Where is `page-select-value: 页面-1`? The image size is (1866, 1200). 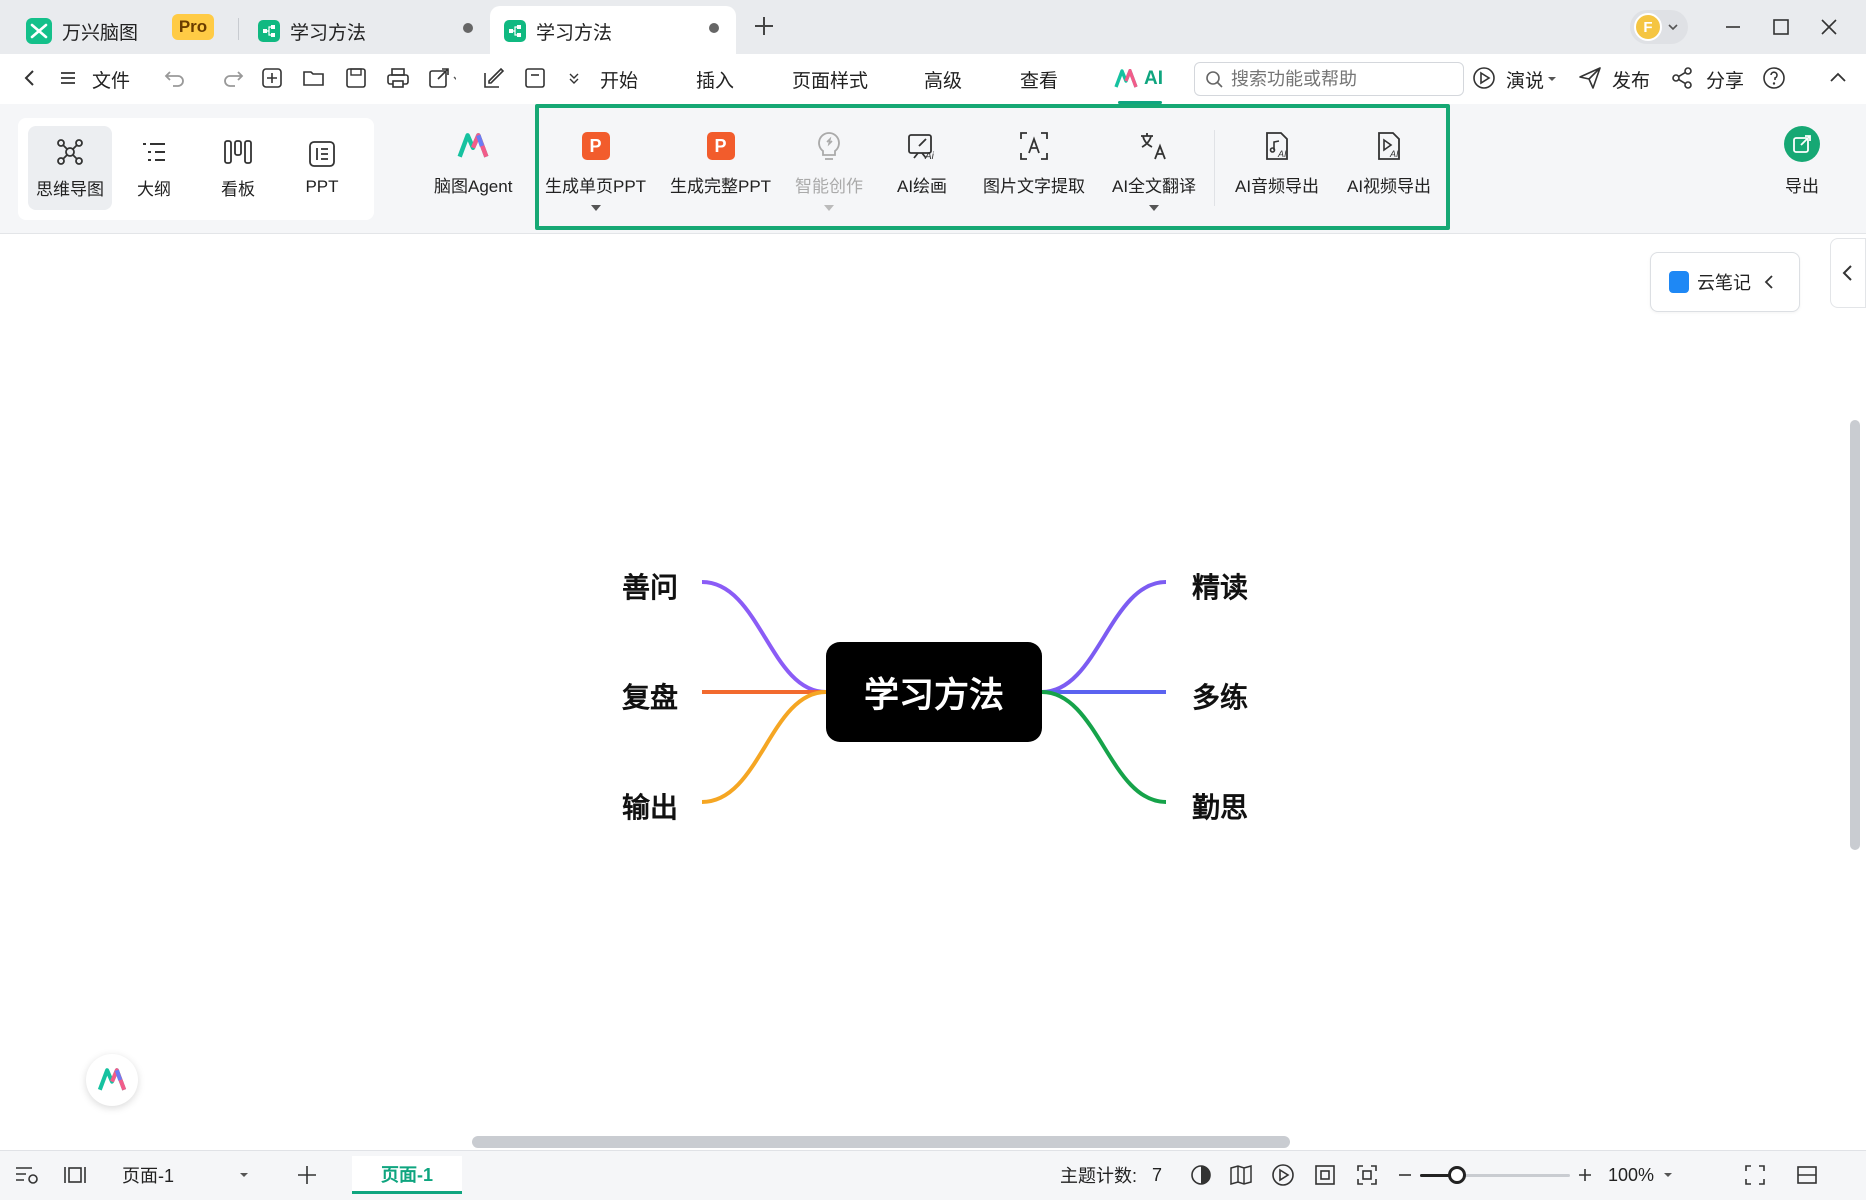
page-select-value: 页面-1 is located at coordinates (148, 1176).